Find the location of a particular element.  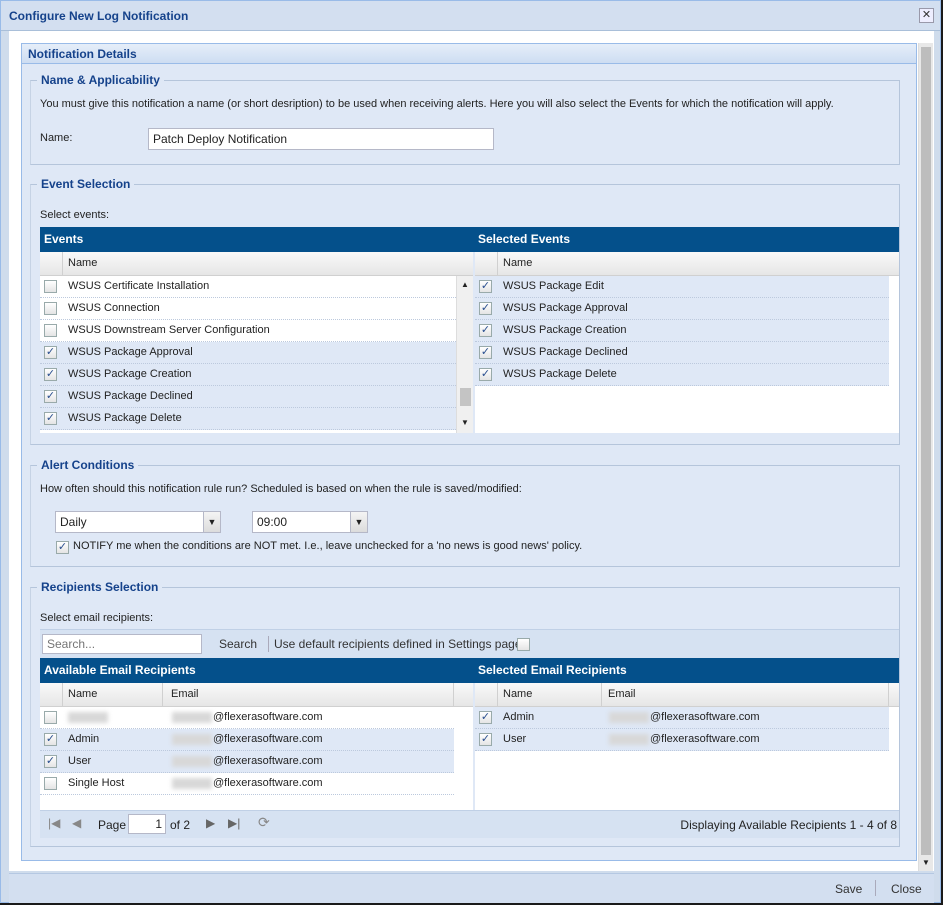

close-icon: ✕ is located at coordinates (926, 15).